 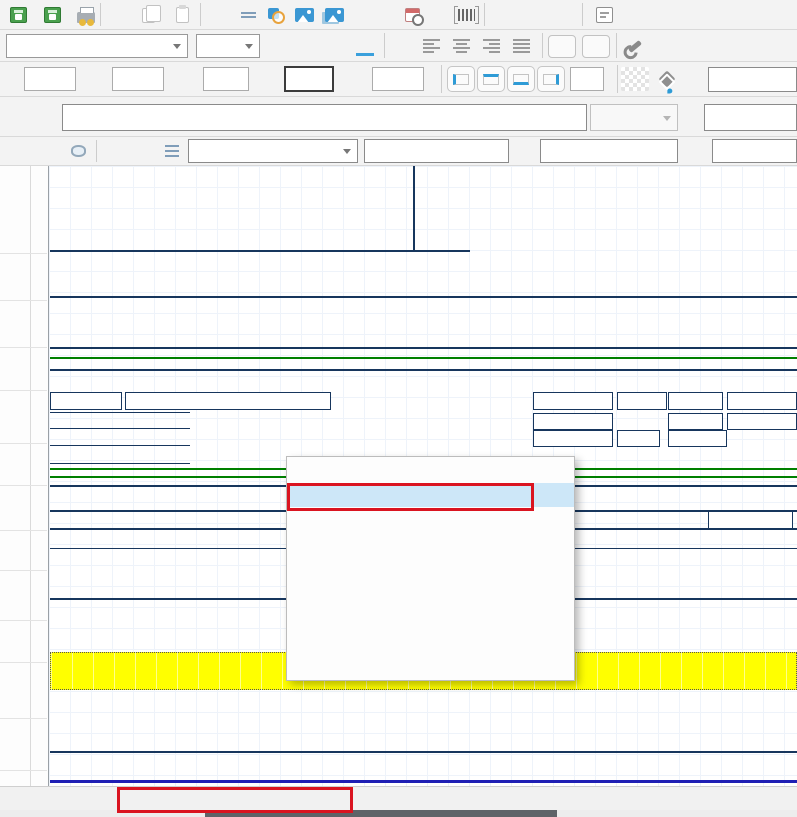 What do you see at coordinates (276, 15) in the screenshot?
I see `add-shape-button` at bounding box center [276, 15].